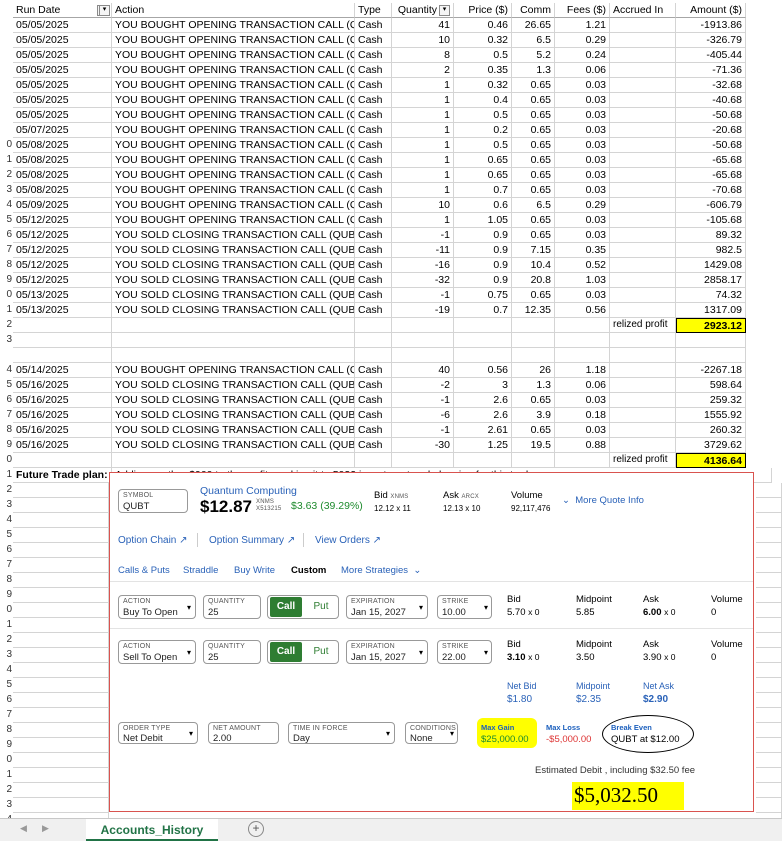 This screenshot has width=782, height=841. What do you see at coordinates (711, 70) in the screenshot?
I see `cell: -71.36` at bounding box center [711, 70].